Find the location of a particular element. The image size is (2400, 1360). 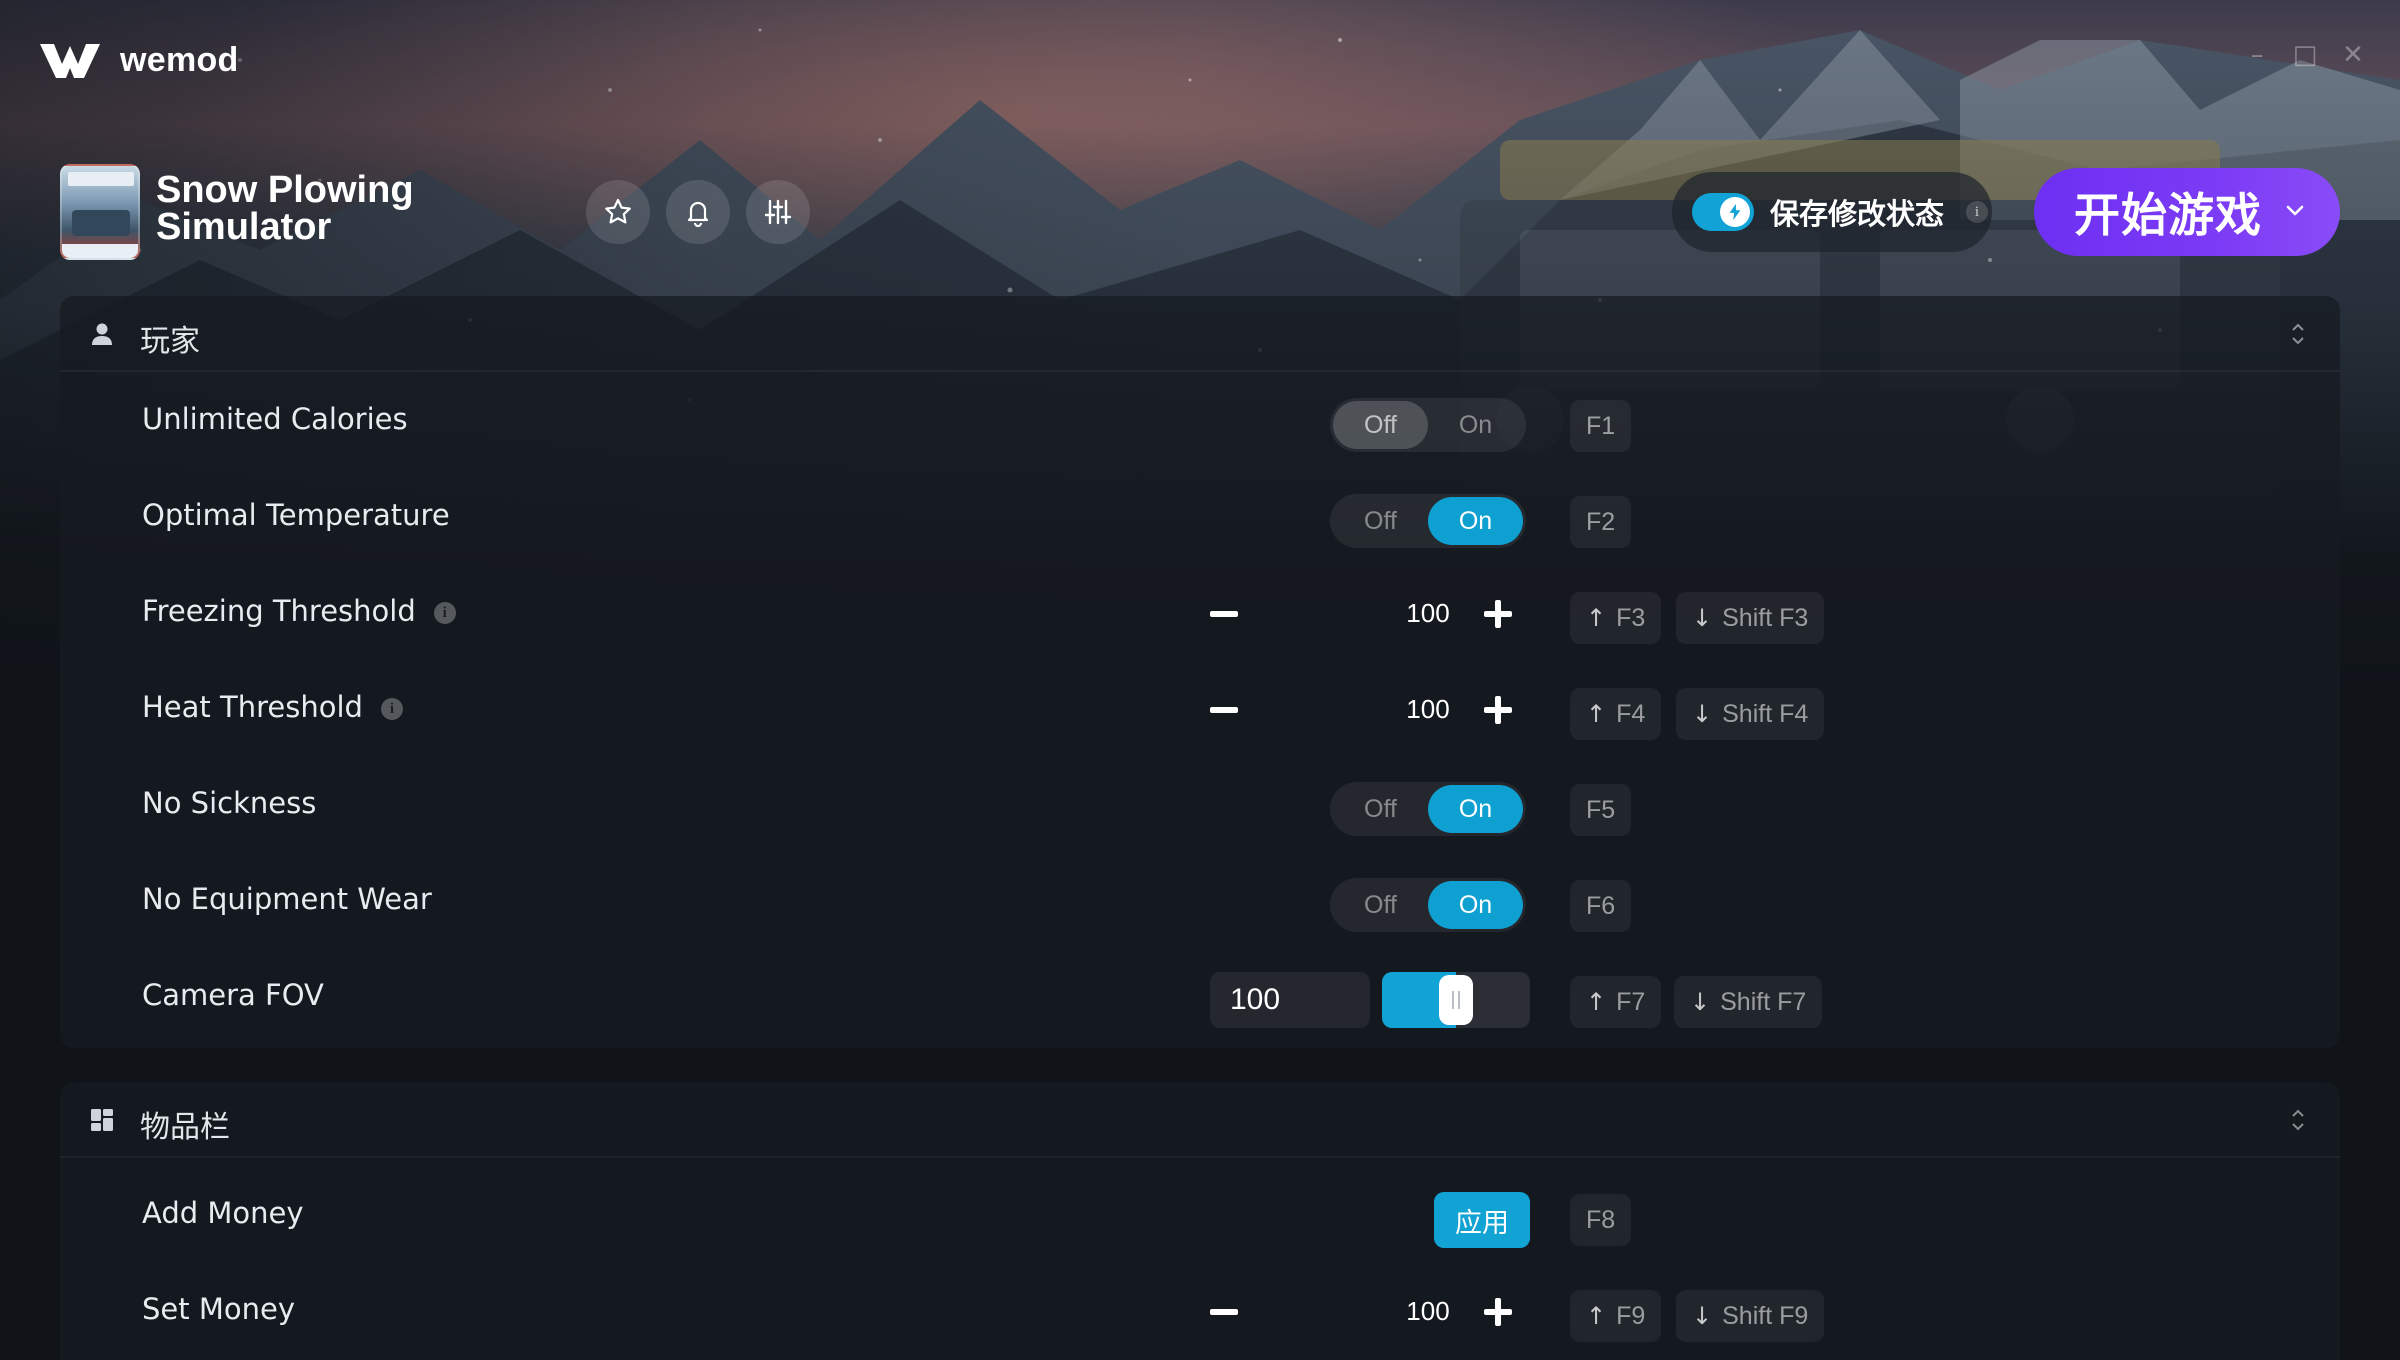

play-button-label: 开始游戏 is located at coordinates (2168, 215).